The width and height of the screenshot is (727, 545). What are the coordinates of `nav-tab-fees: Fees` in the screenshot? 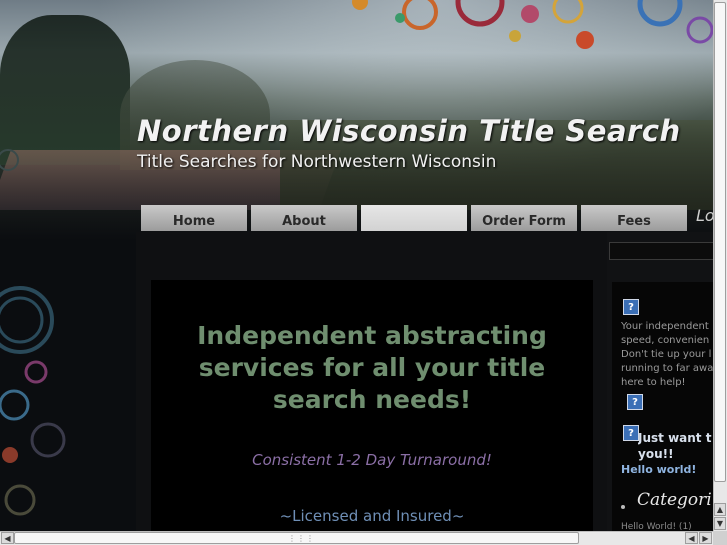 It's located at (634, 218).